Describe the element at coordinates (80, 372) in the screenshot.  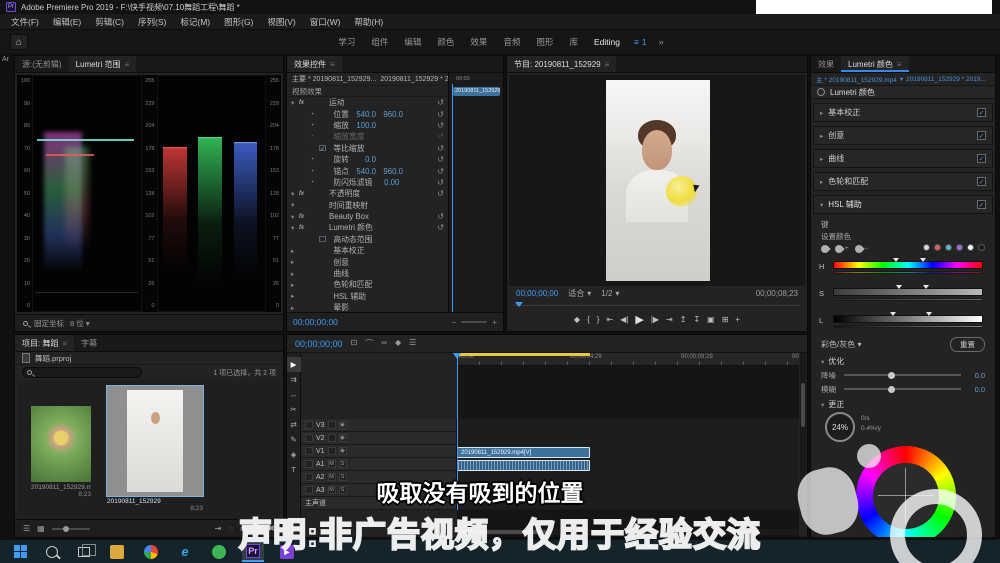
I see `project-search-input` at that location.